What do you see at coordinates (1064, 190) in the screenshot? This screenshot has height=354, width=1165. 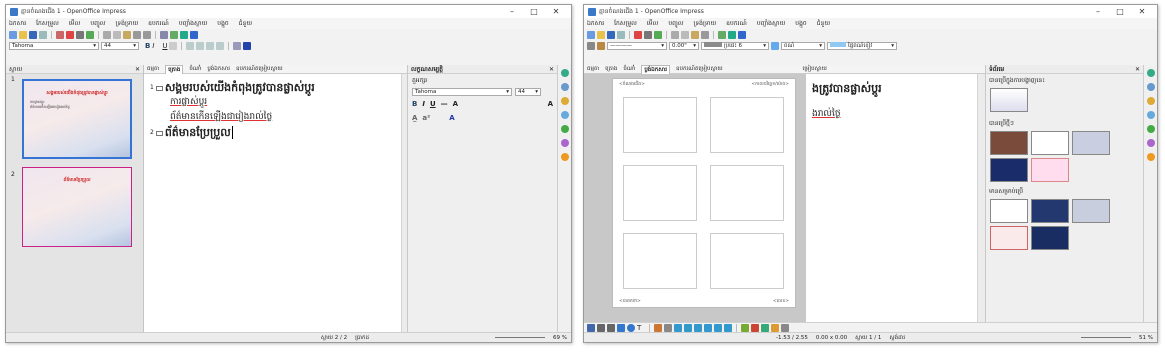 I see `section-available: មានសម្រាប់ប្រើ` at bounding box center [1064, 190].